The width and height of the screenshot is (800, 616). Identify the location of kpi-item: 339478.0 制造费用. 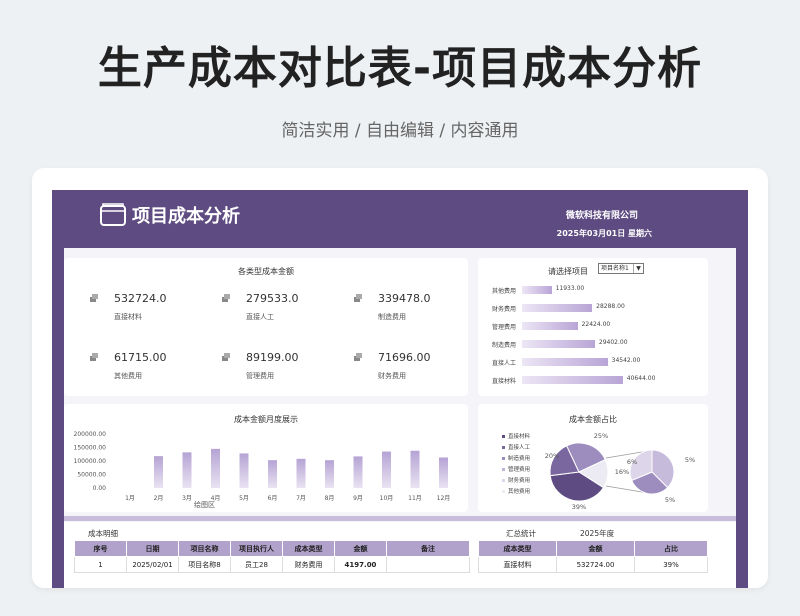
(414, 309).